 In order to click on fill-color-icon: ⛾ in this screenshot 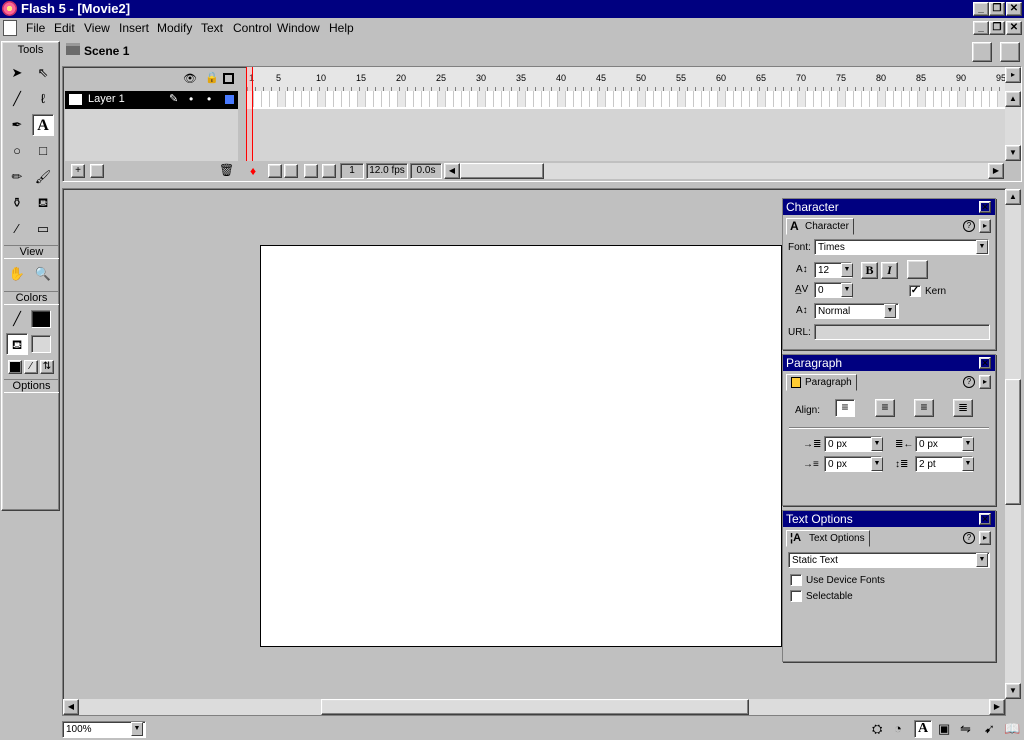, I will do `click(17, 344)`.